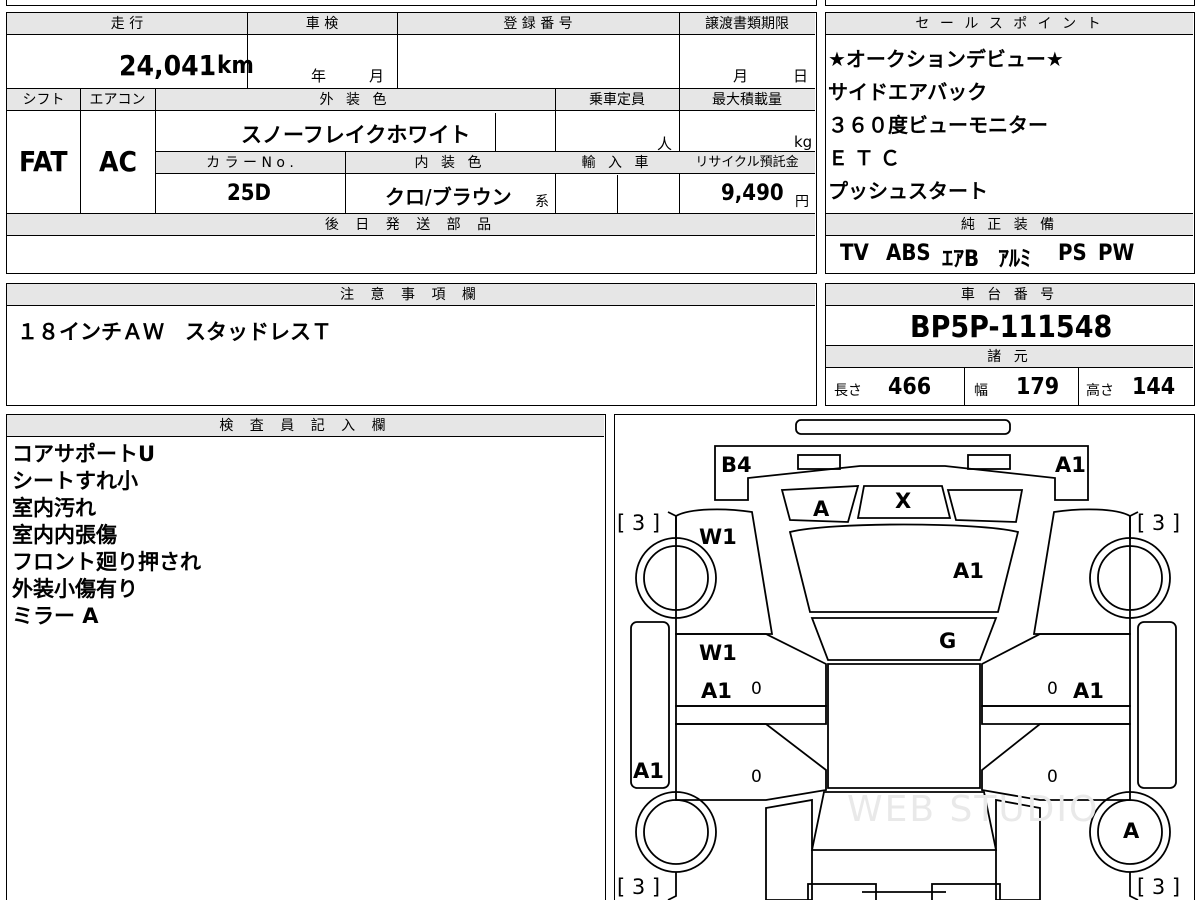  Describe the element at coordinates (1072, 253) in the screenshot. I see `equipment-item: PS` at that location.